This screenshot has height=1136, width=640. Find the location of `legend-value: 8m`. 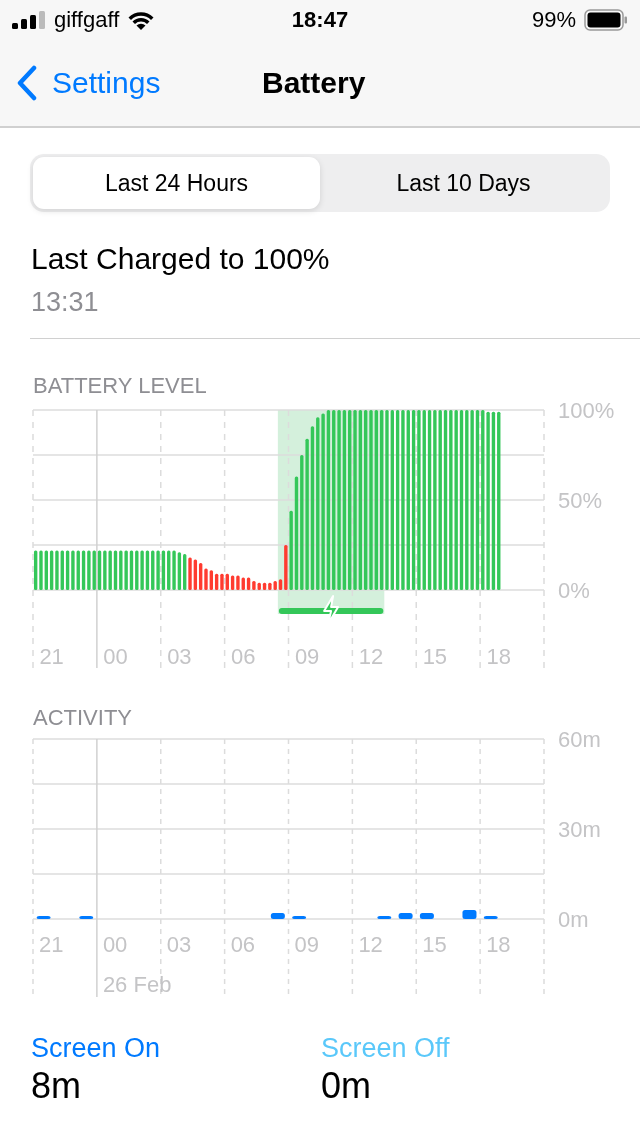

legend-value: 8m is located at coordinates (56, 1086).